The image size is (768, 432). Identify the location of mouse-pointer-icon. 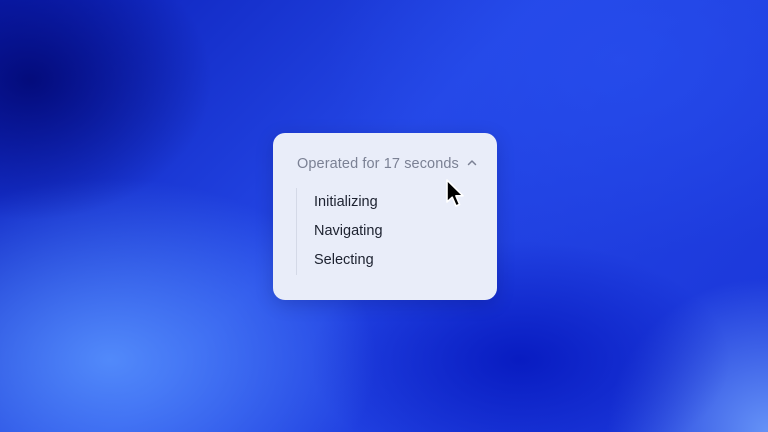
(456, 194).